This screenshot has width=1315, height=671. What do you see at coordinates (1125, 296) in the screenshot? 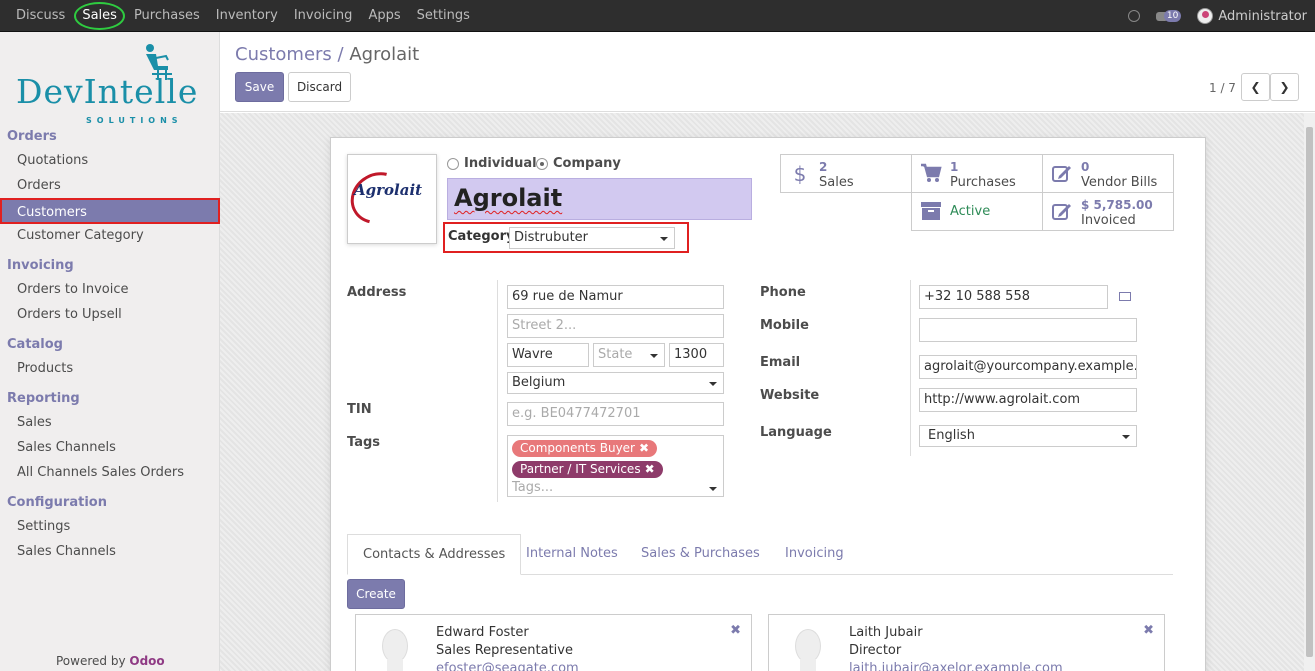
I see `send-sms-envelope-icon` at bounding box center [1125, 296].